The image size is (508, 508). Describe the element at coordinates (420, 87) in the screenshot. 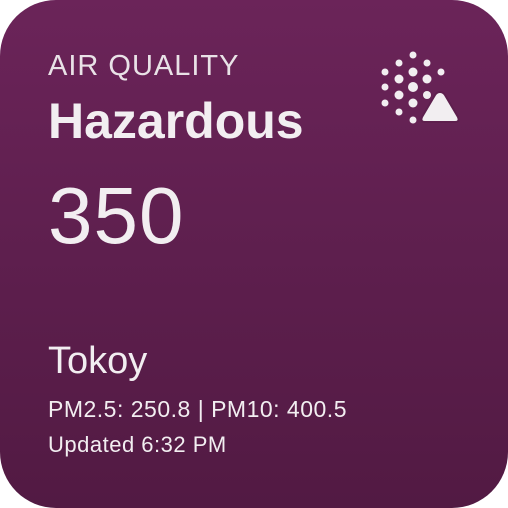

I see `air-quality-warning-icon` at that location.